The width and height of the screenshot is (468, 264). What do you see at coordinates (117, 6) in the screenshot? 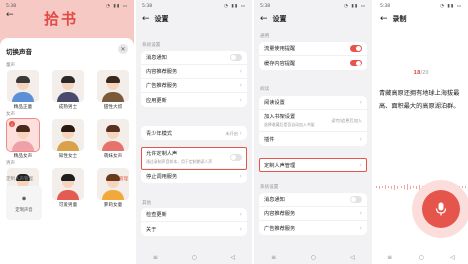
I see `status-icons: ◔ ▮▮ ▭` at bounding box center [117, 6].